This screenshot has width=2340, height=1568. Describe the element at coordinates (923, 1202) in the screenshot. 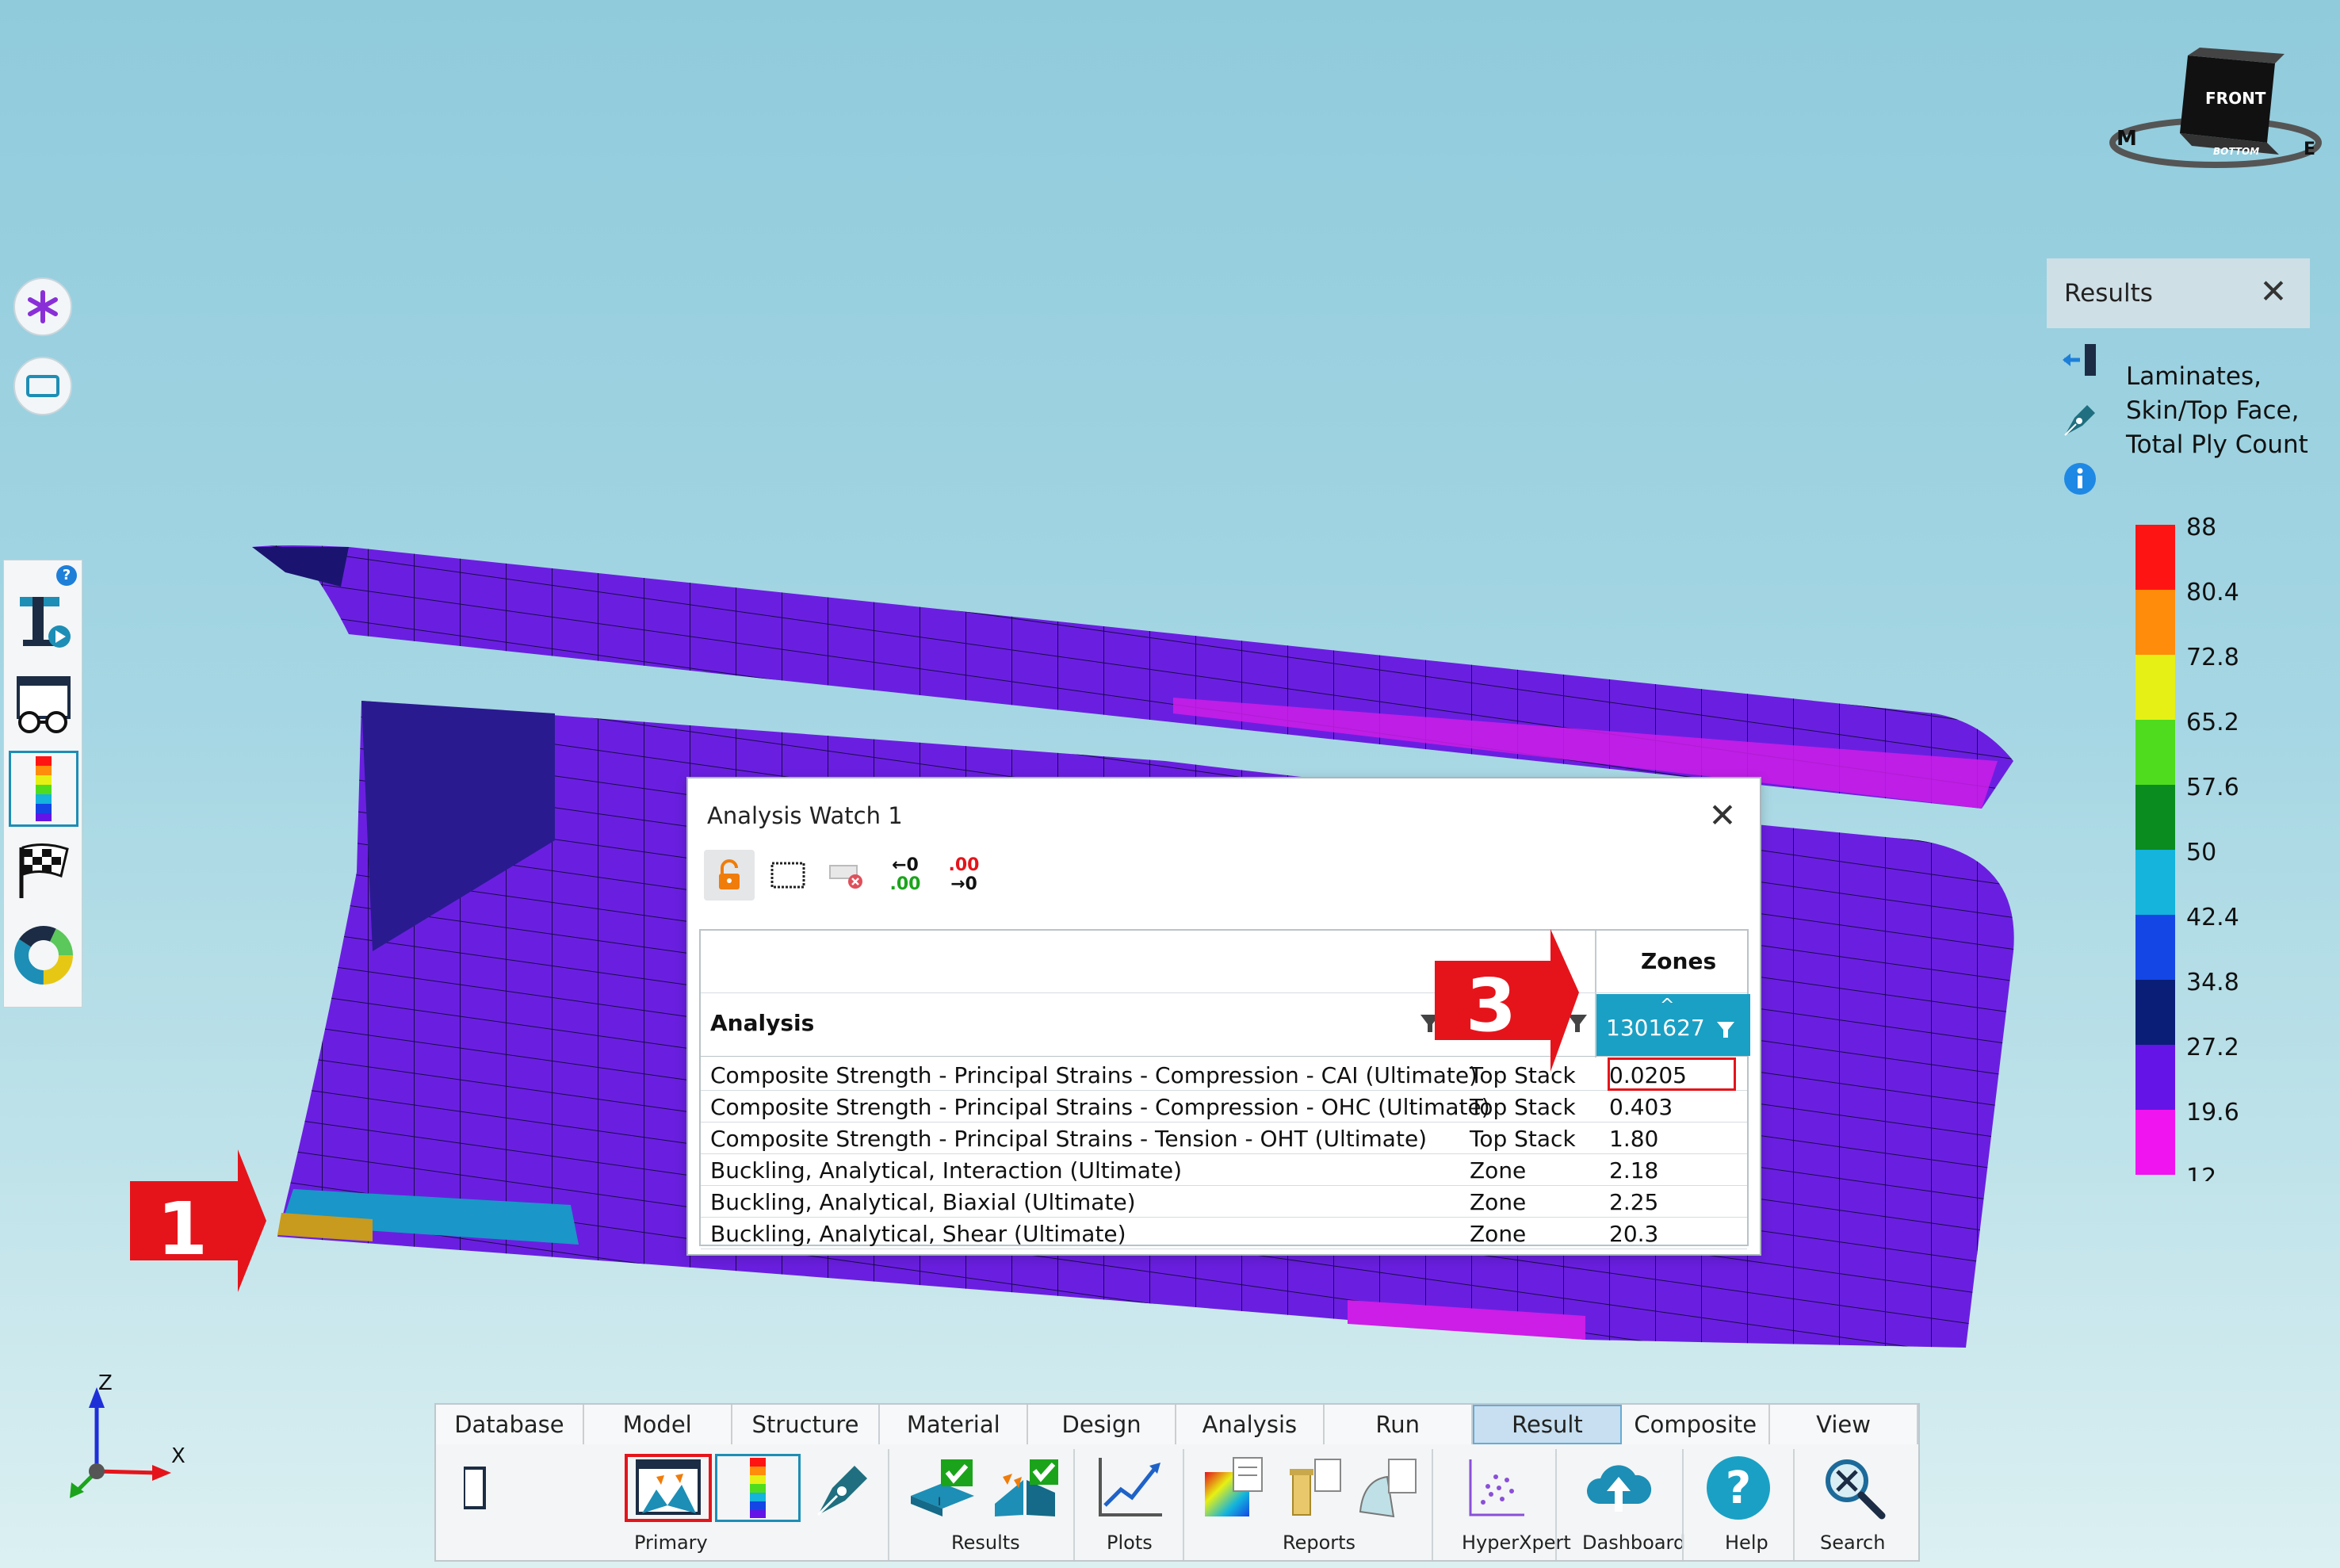

I see `row-analysis: Buckling, Analytical, Biaxial (Ultimate)` at that location.